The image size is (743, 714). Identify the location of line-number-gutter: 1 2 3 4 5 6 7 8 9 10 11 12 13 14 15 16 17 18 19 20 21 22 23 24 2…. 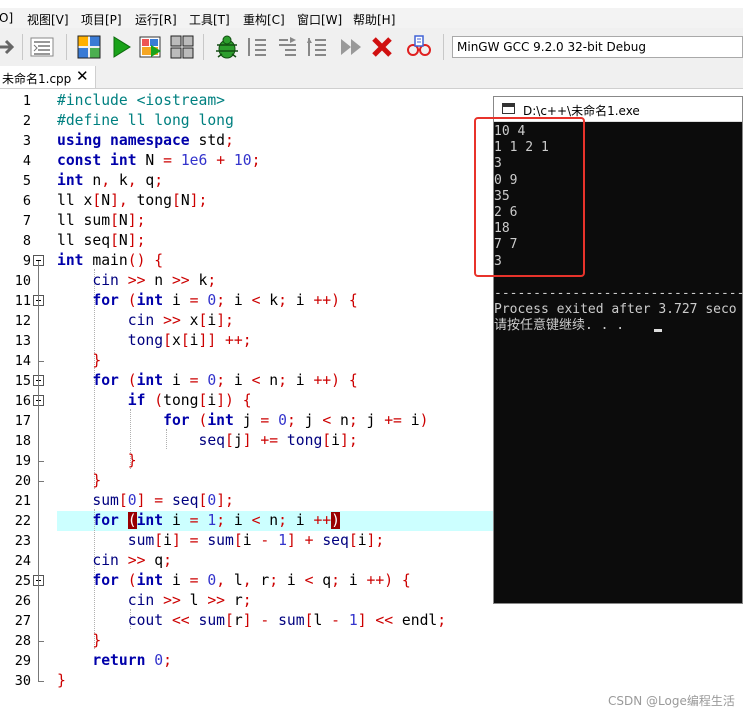
(27, 401).